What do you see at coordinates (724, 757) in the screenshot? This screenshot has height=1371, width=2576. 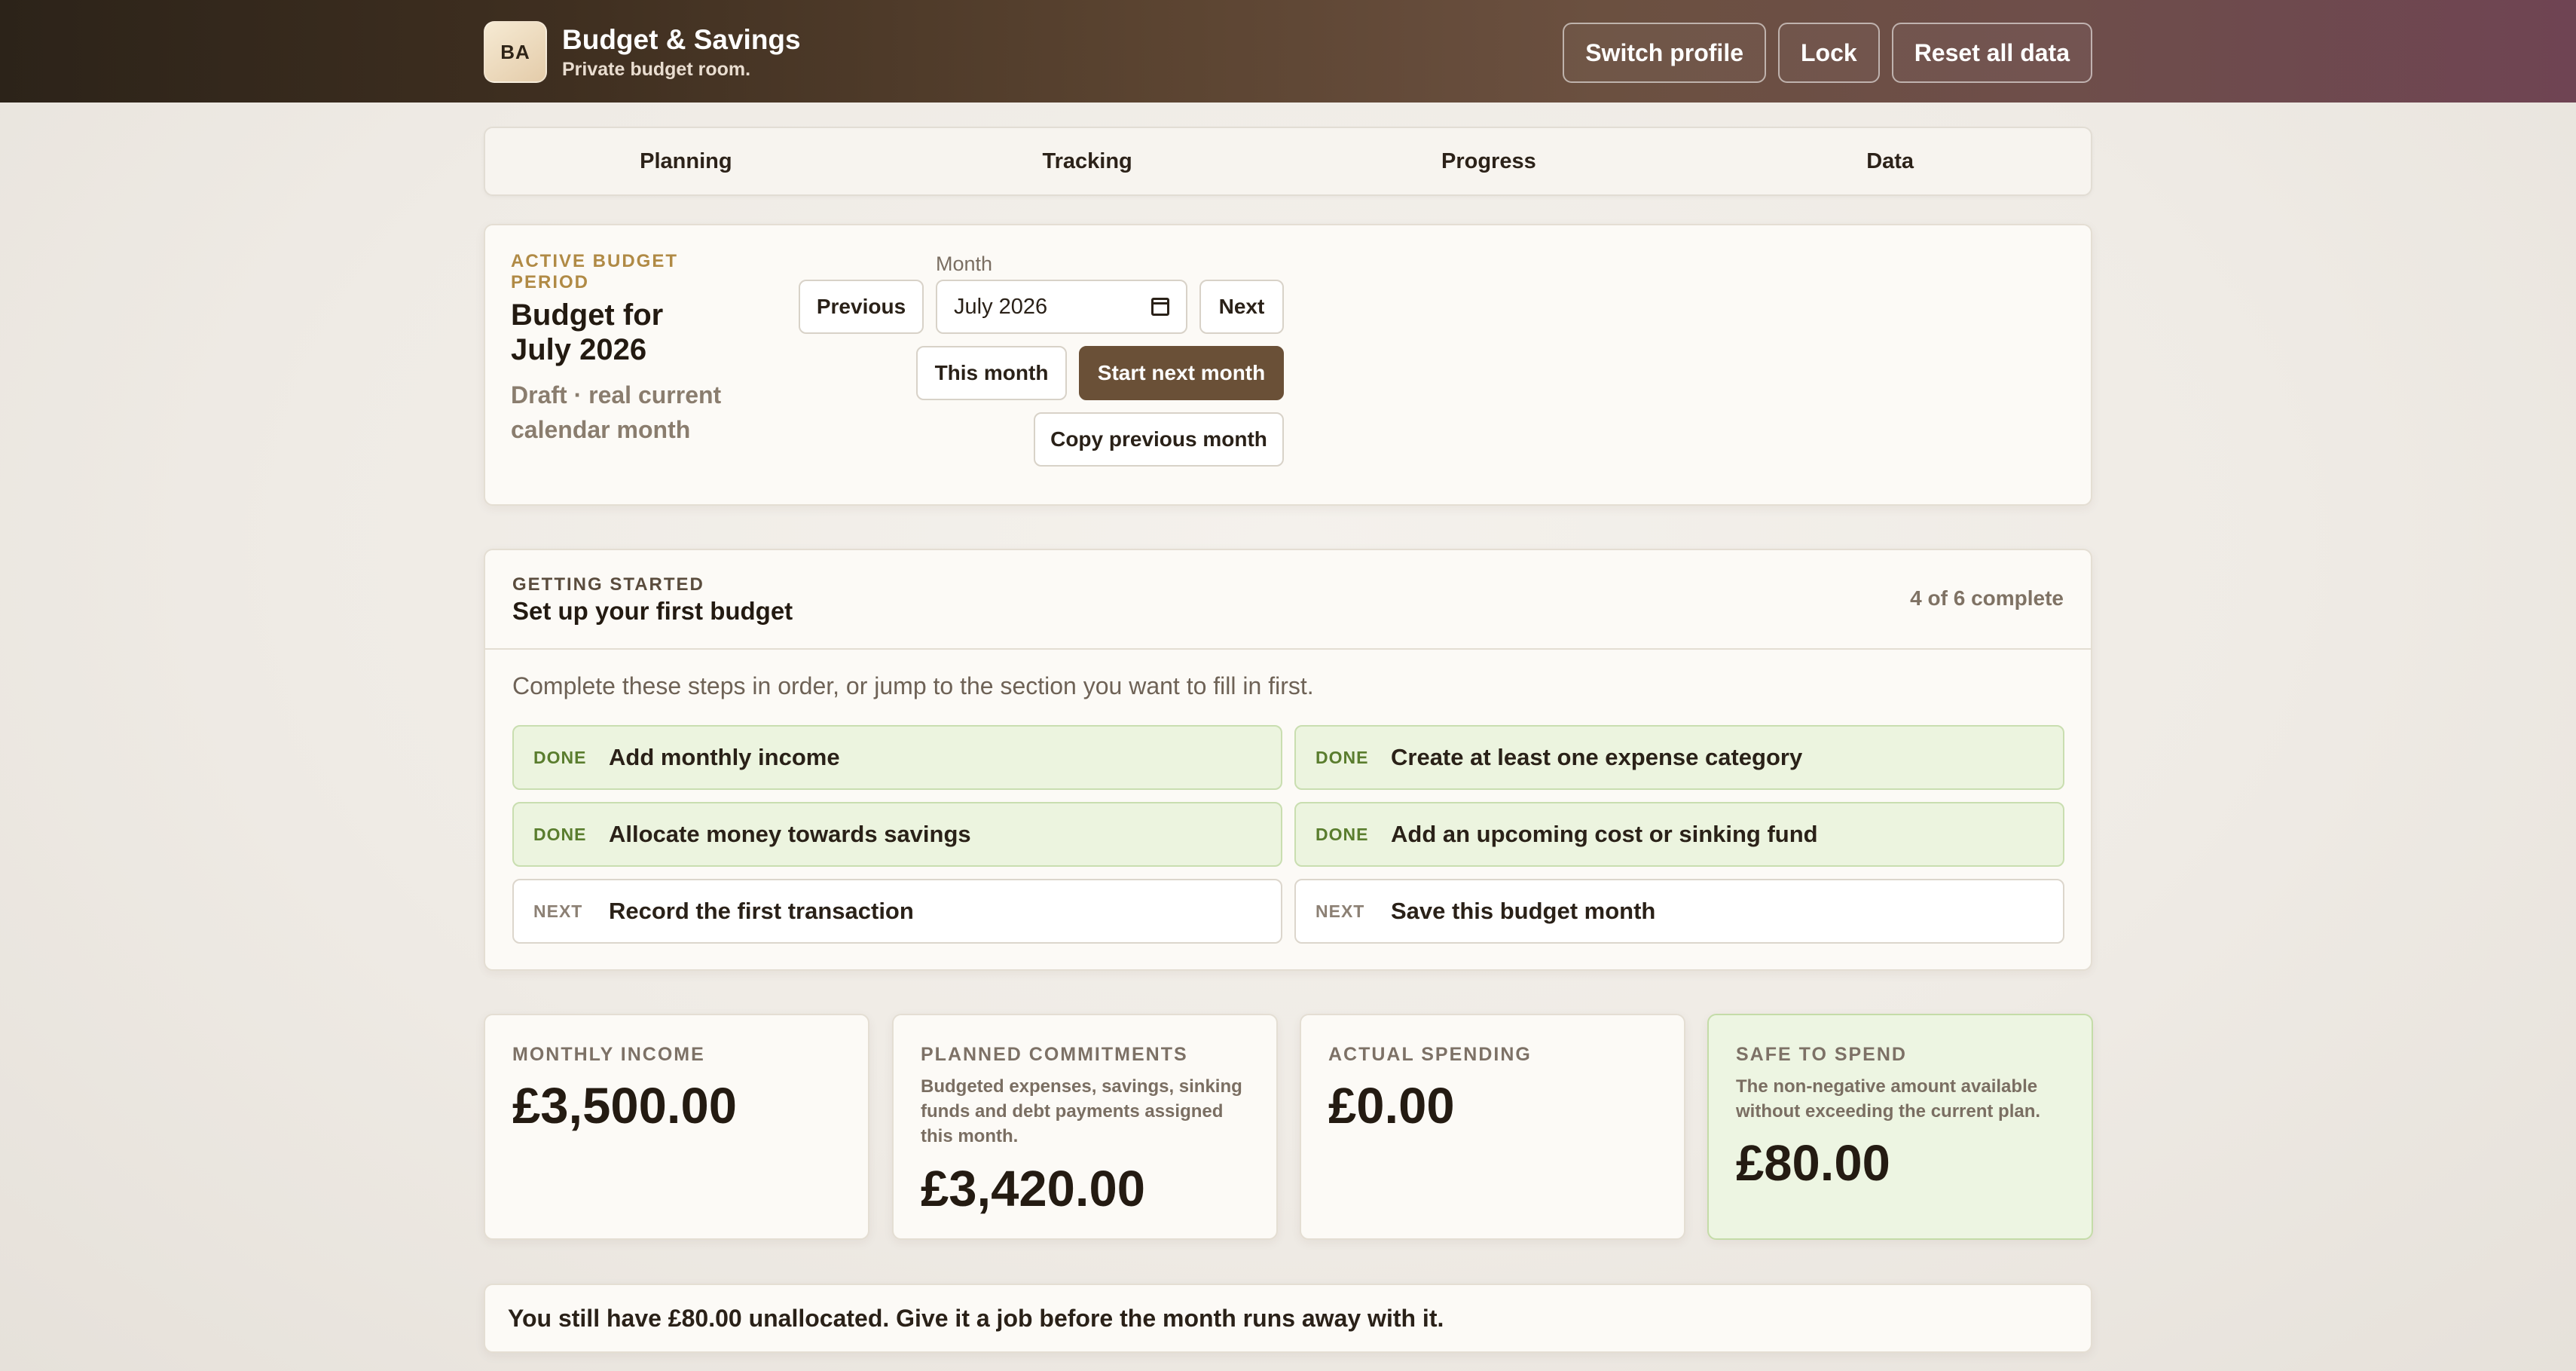 I see `step-label: Add monthly income` at bounding box center [724, 757].